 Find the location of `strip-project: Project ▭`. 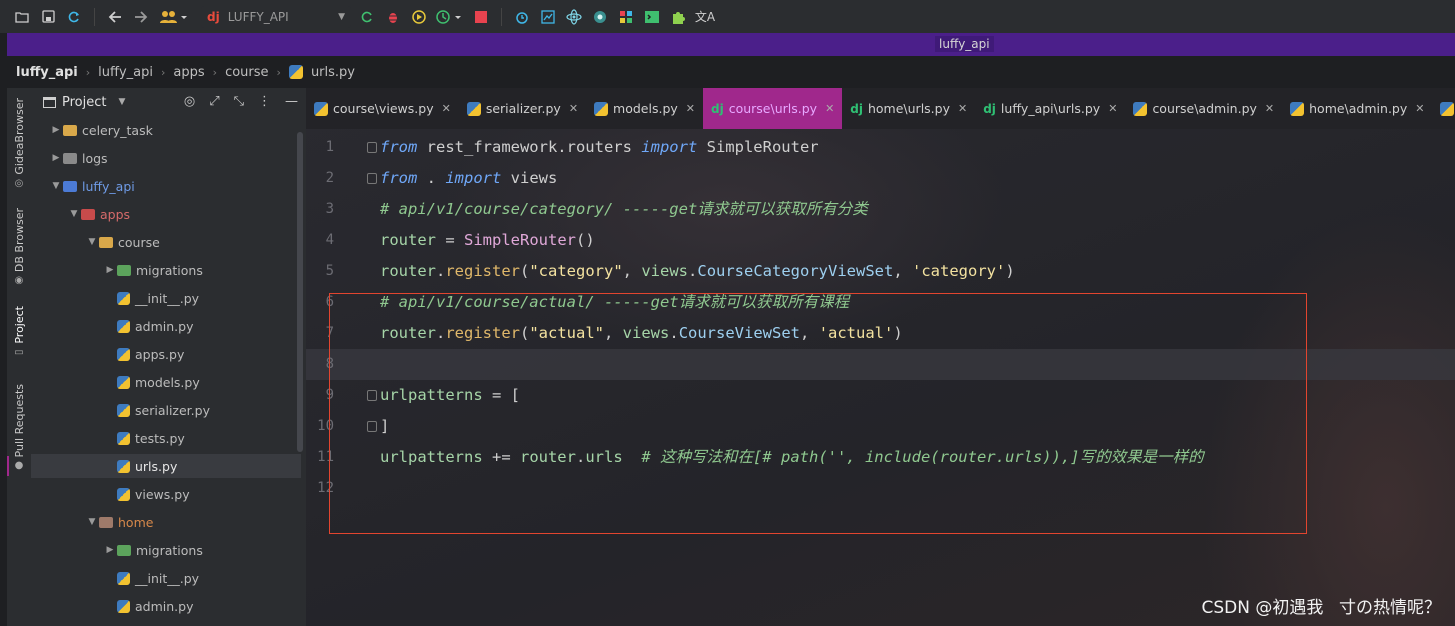

strip-project: Project ▭ is located at coordinates (19, 332).